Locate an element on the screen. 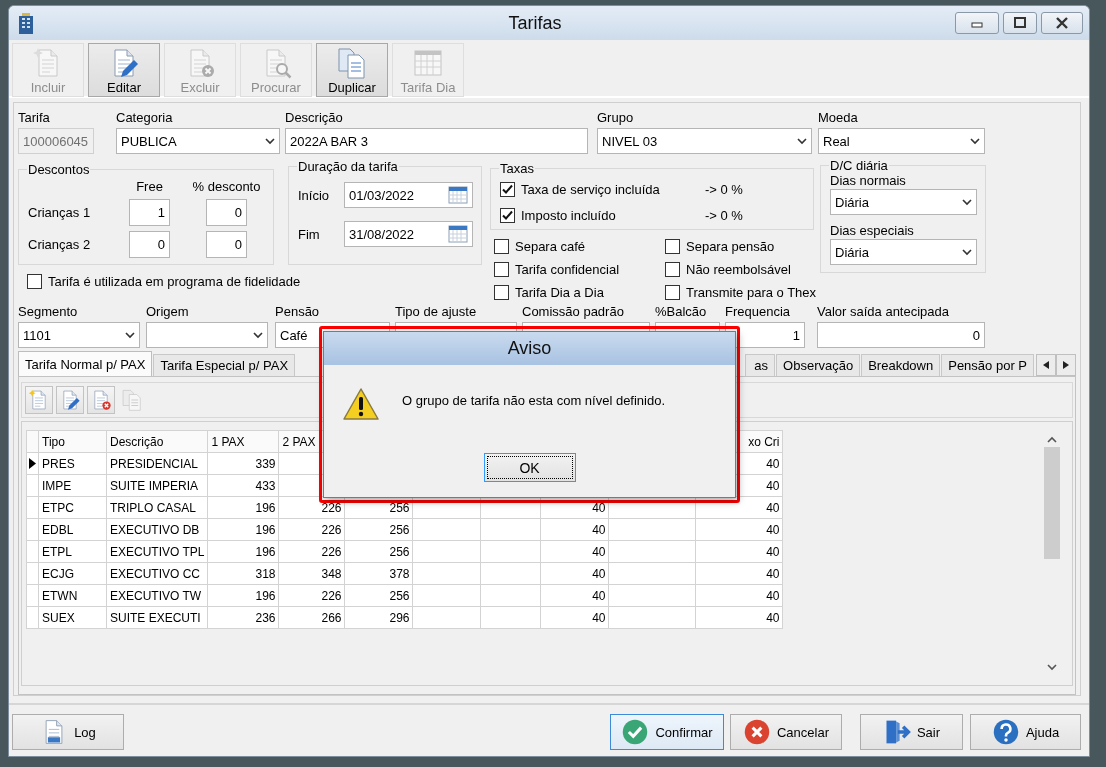 This screenshot has height=767, width=1106. tab: Tarifa Especial p/ PAX is located at coordinates (224, 365).